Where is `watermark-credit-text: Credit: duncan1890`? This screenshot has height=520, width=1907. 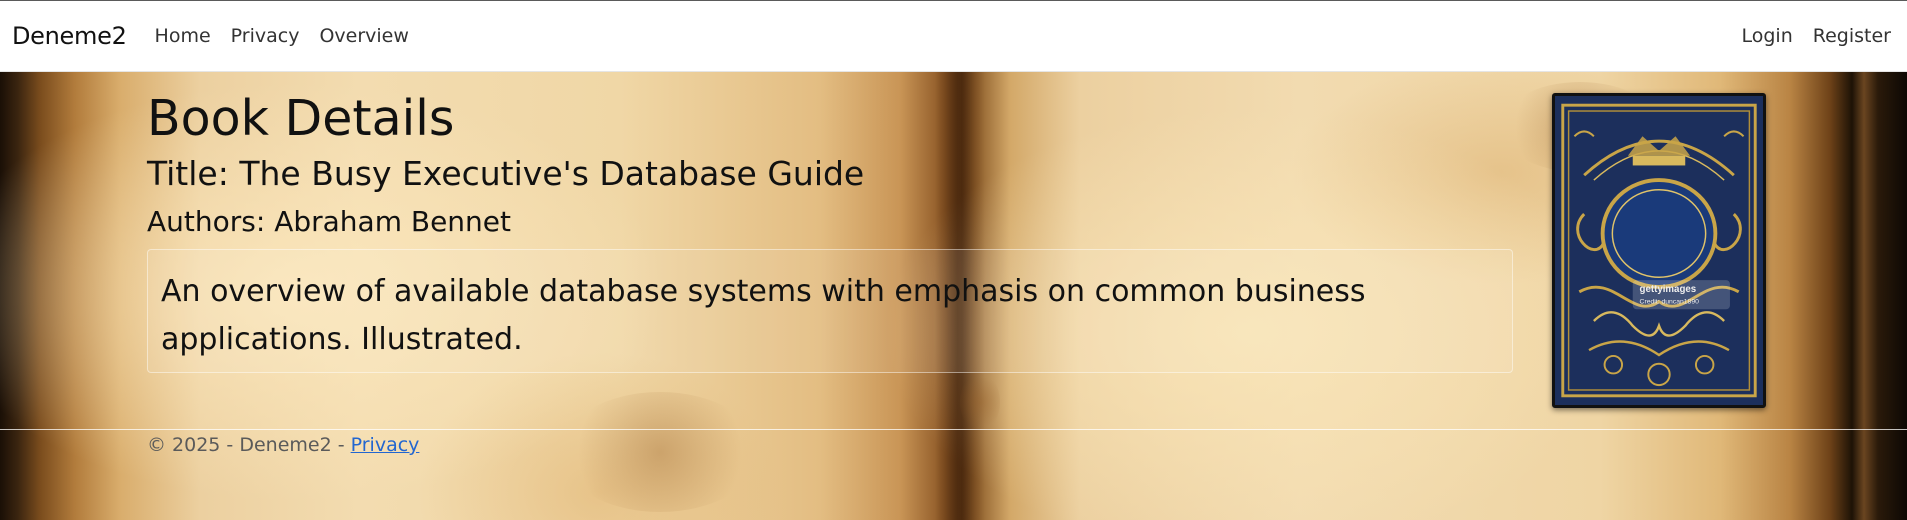 watermark-credit-text: Credit: duncan1890 is located at coordinates (1670, 301).